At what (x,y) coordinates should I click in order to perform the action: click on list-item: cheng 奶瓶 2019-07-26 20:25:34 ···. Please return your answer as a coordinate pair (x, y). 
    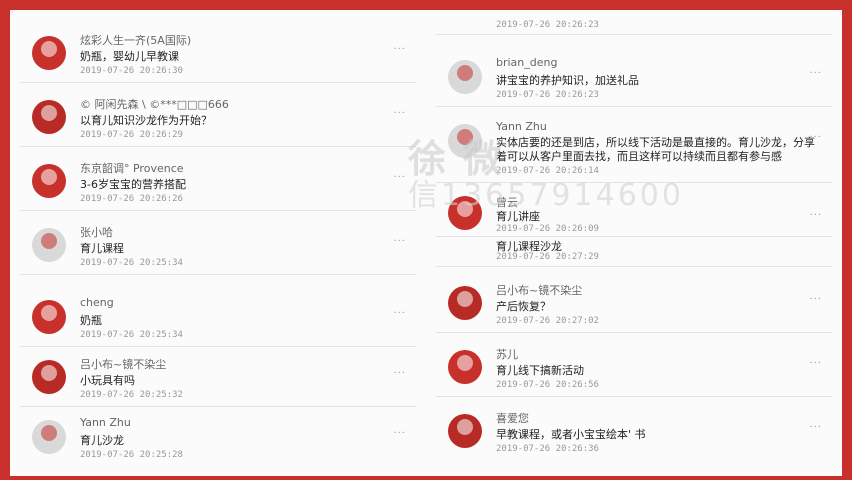
    Looking at the image, I should click on (218, 316).